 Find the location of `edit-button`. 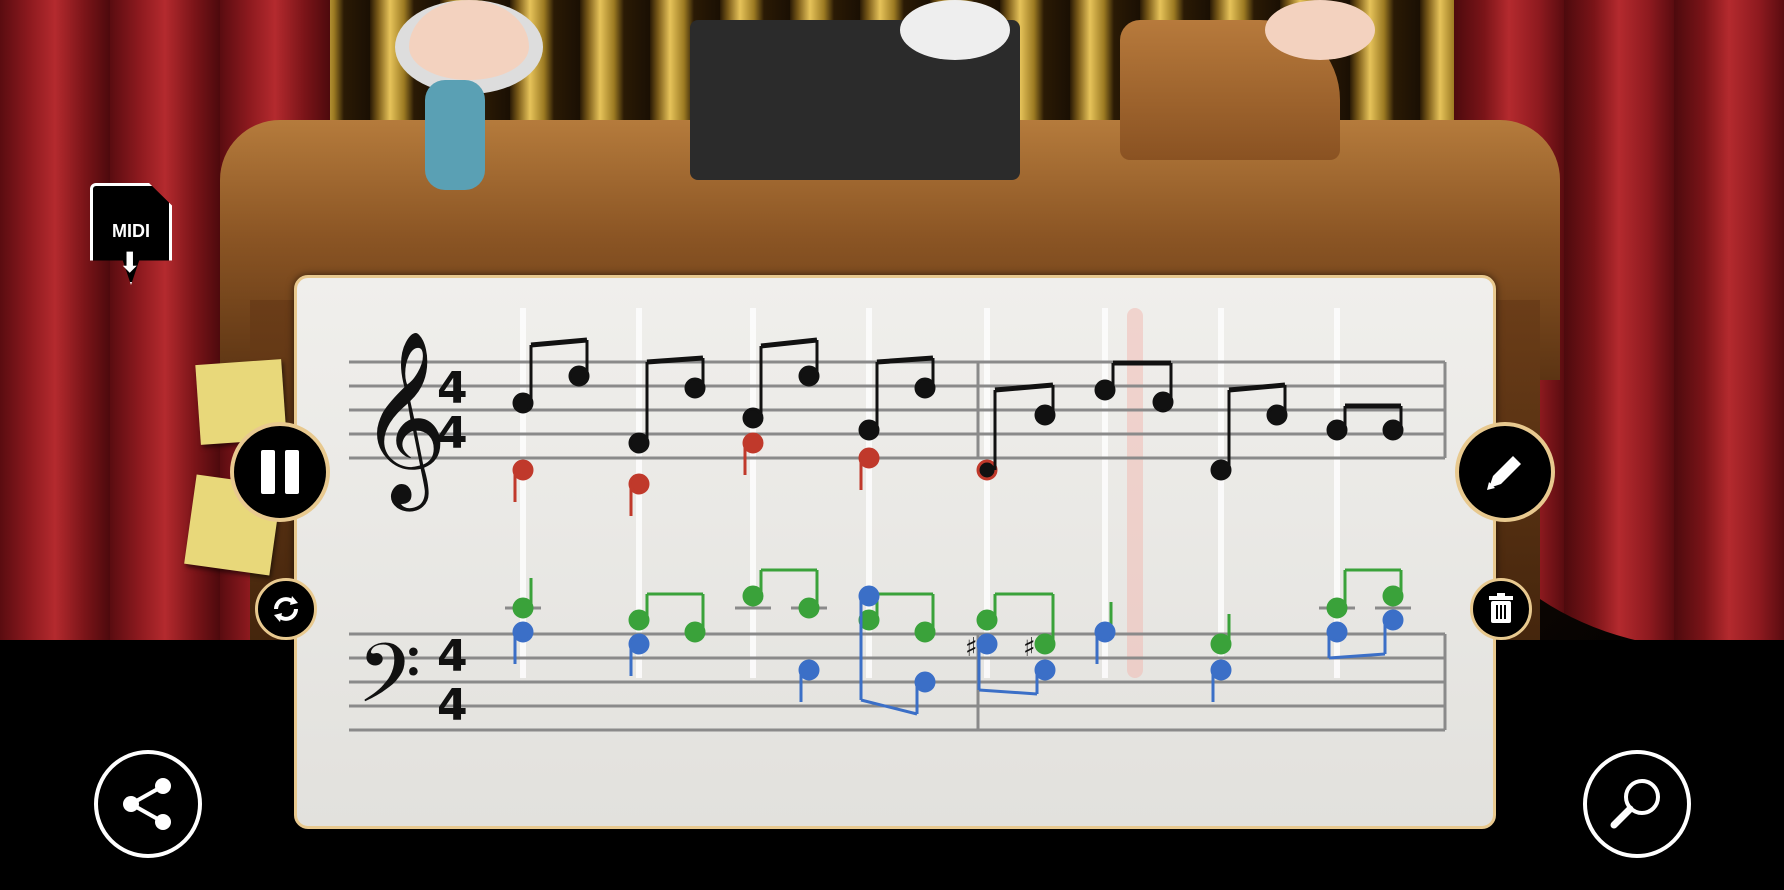

edit-button is located at coordinates (1505, 472).